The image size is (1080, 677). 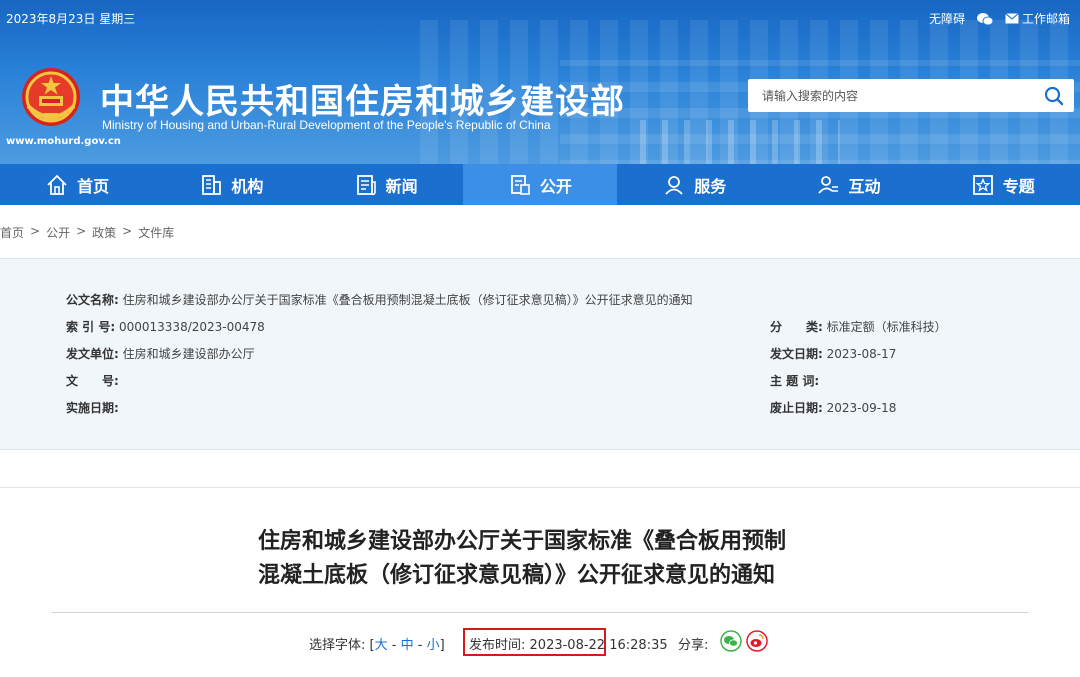 What do you see at coordinates (91, 327) in the screenshot?
I see `info-index-key: 索 引 号:` at bounding box center [91, 327].